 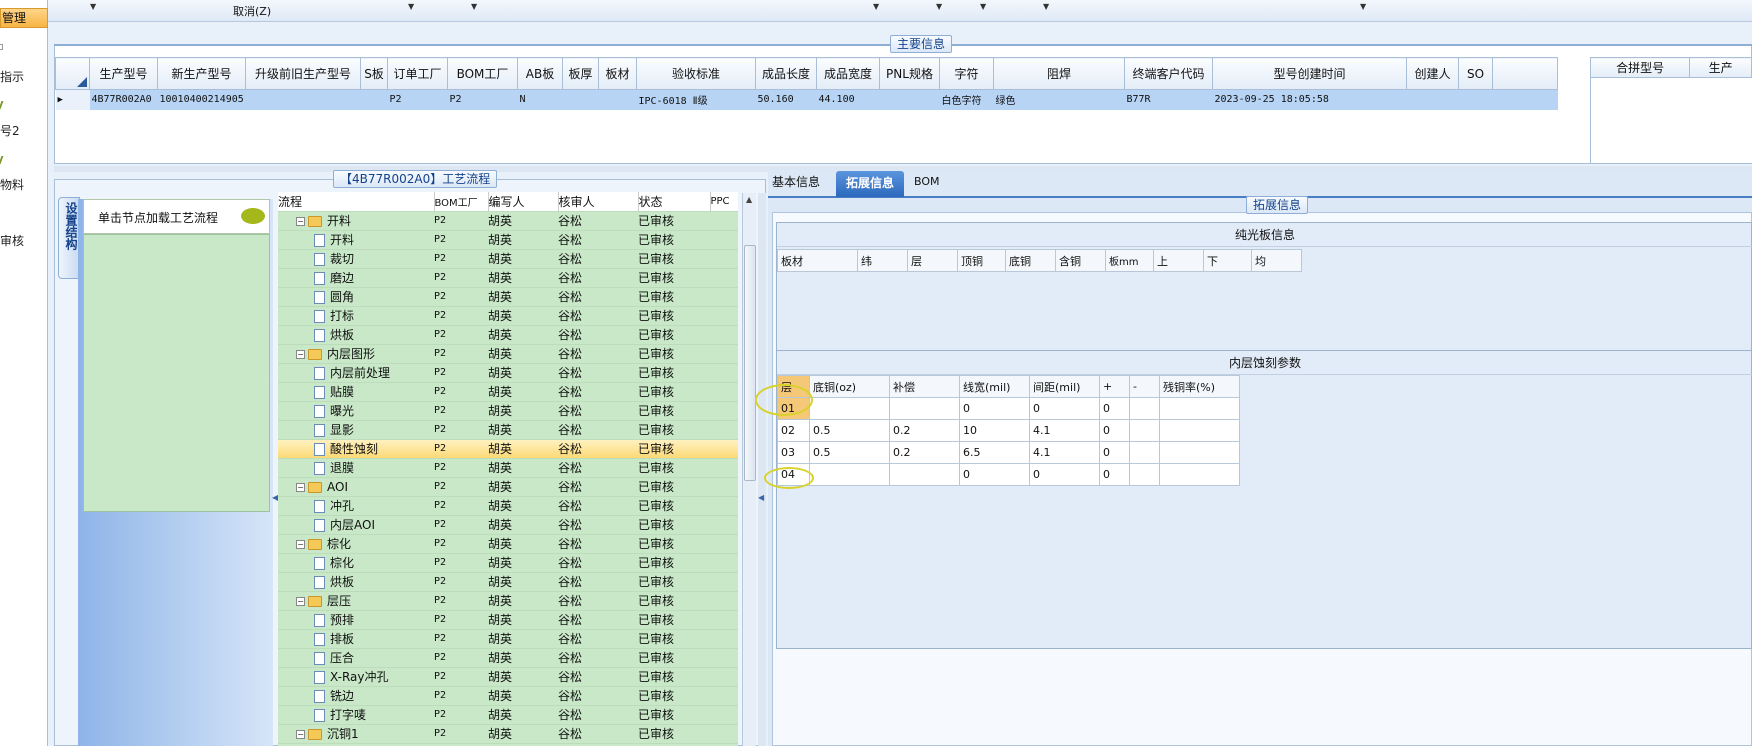 What do you see at coordinates (356, 544) in the screenshot?
I see `tree-node: − 棕化` at bounding box center [356, 544].